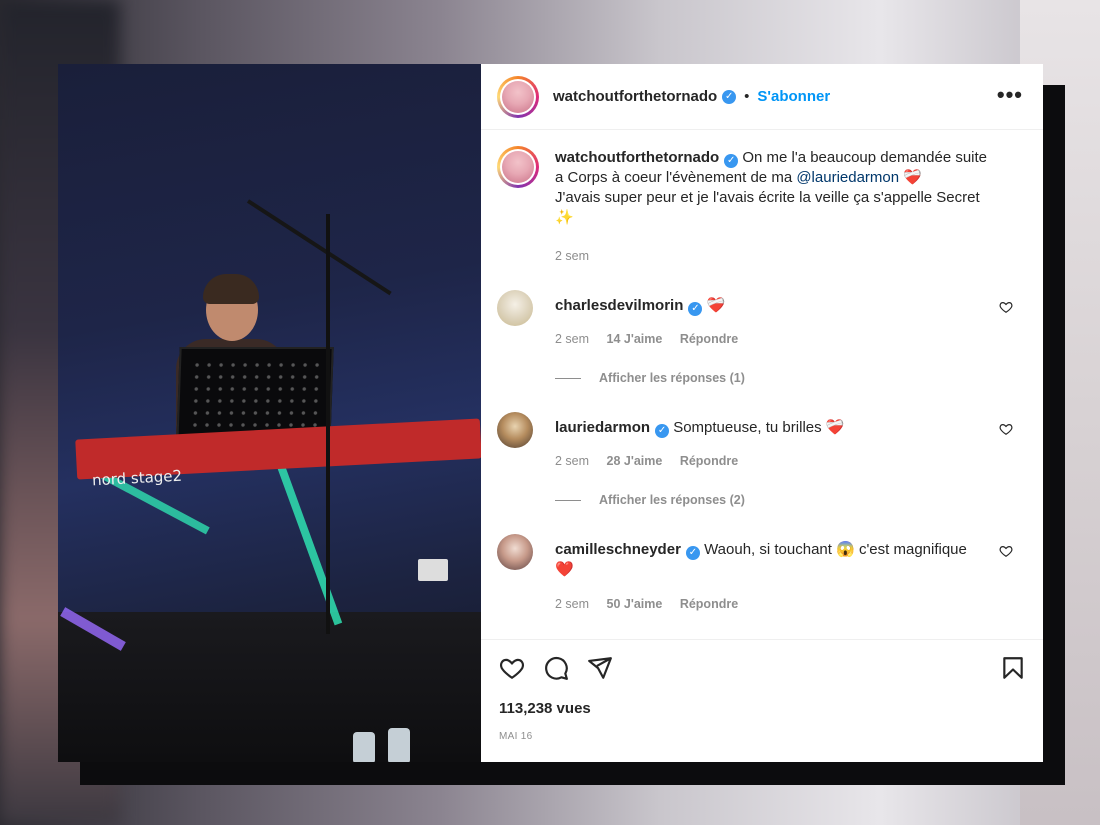 The height and width of the screenshot is (825, 1100). Describe the element at coordinates (1013, 668) in the screenshot. I see `bookmark-icon` at that location.